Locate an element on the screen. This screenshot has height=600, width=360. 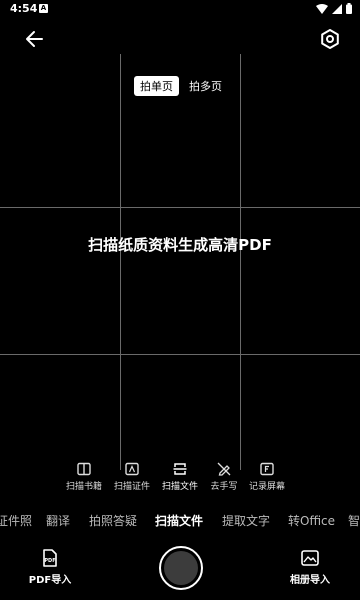
shutter-inner is located at coordinates (181, 568).